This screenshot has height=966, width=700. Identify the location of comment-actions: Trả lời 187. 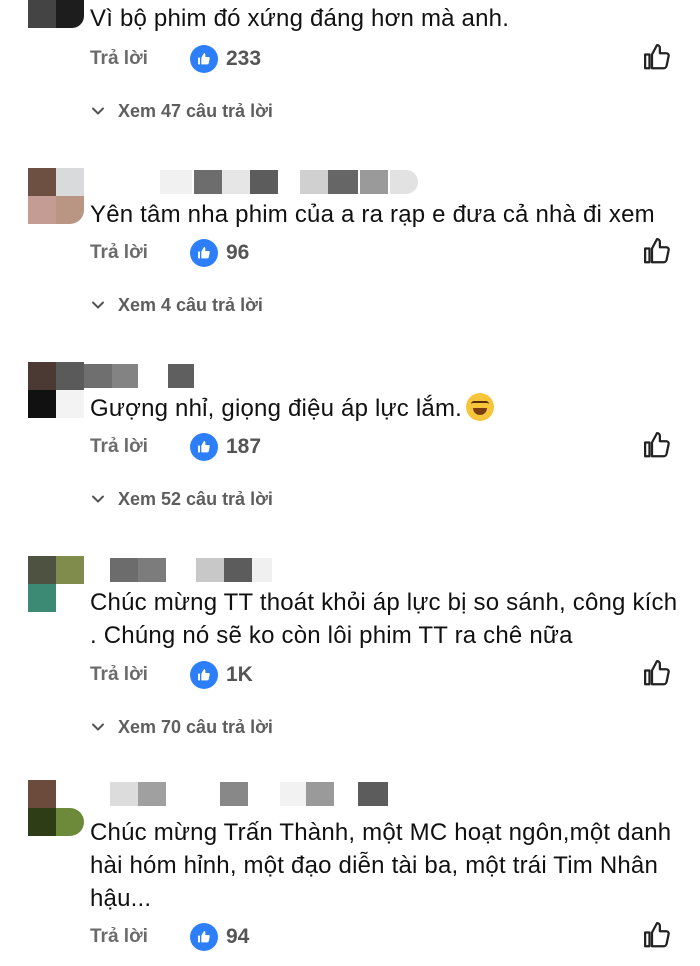
(175, 447).